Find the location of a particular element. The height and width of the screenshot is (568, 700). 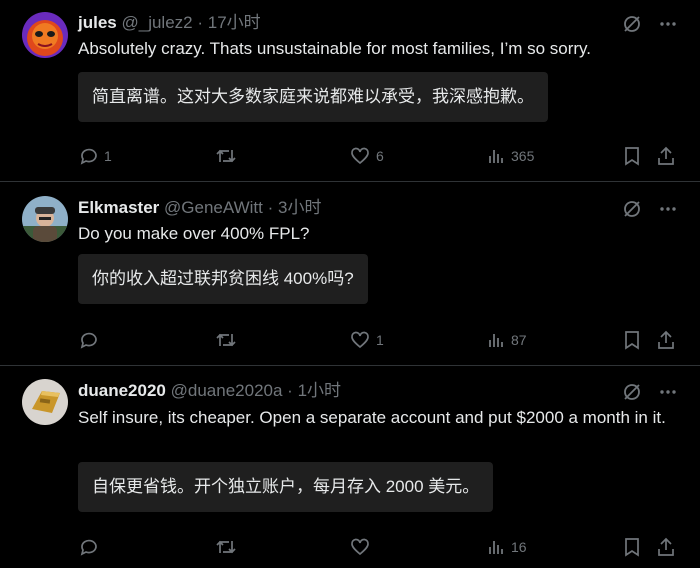

translation-box: 简直离谱。这对大多数家庭来说都难以承受，我深感抱歉。 is located at coordinates (313, 97).